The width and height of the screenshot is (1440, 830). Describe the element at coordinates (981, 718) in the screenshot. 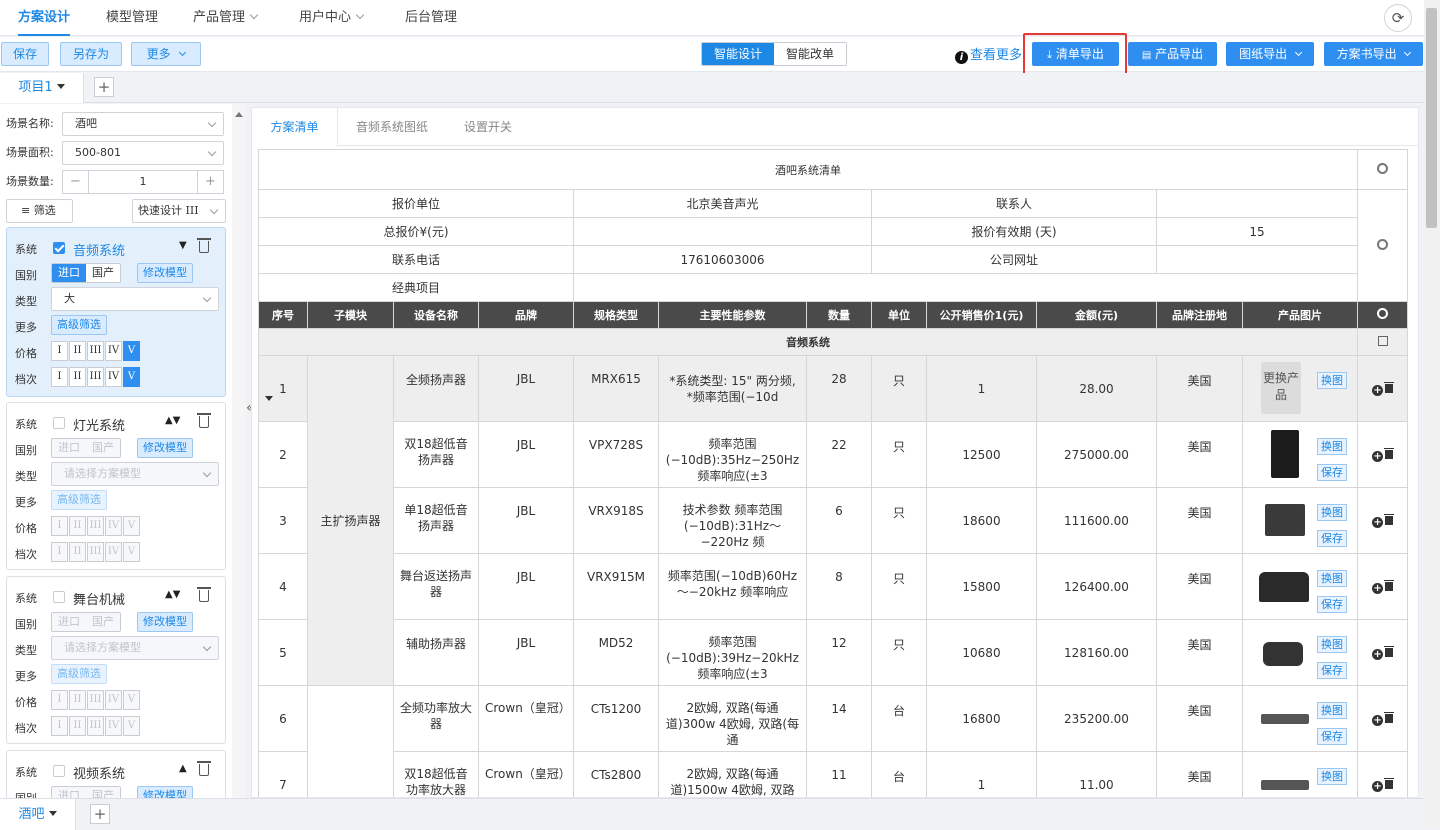

I see `price: 16800` at that location.